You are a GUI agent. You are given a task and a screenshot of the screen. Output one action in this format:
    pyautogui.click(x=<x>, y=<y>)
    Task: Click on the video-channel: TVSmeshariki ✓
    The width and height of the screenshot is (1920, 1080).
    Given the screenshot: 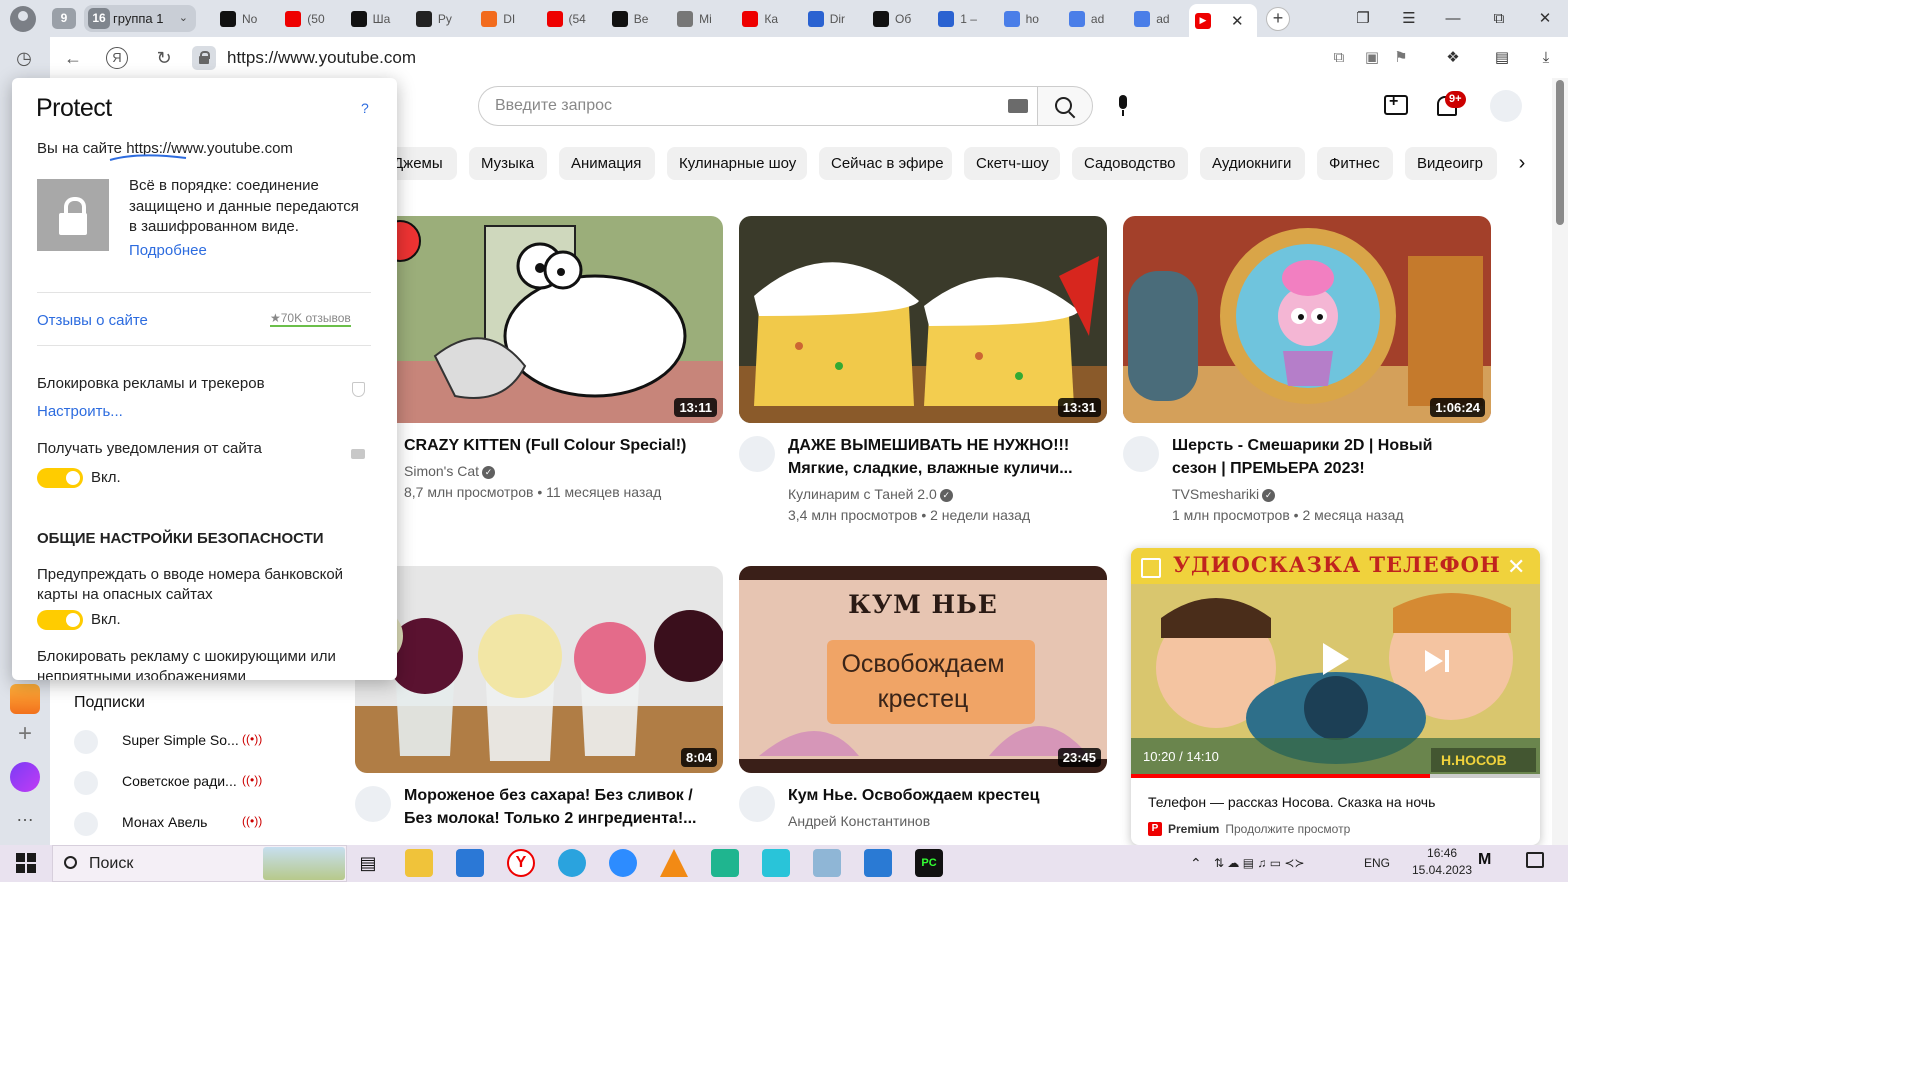 What is the action you would take?
    pyautogui.click(x=1224, y=494)
    